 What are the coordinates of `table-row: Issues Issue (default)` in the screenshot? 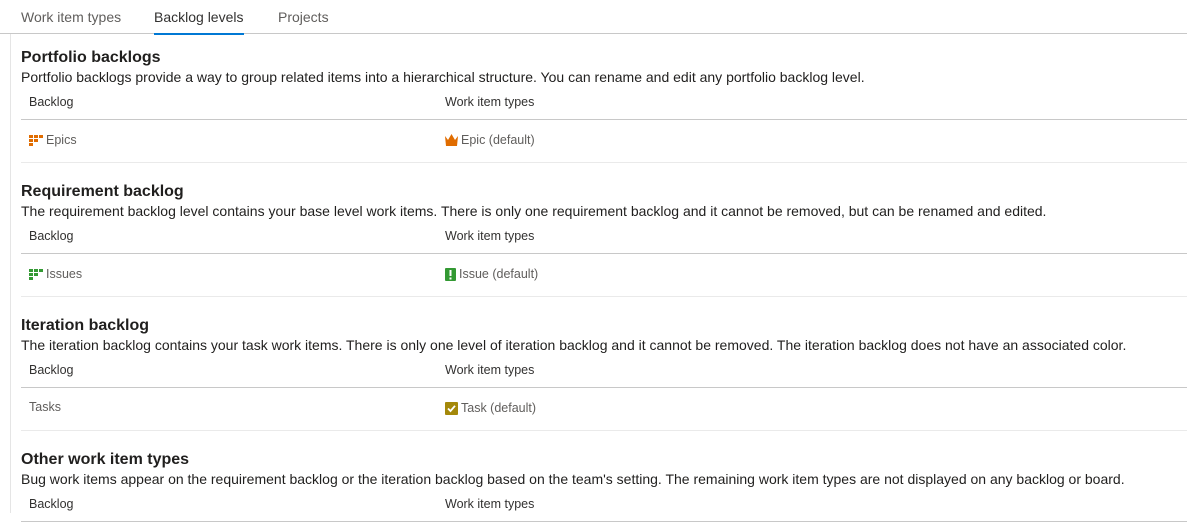 It's located at (604, 275).